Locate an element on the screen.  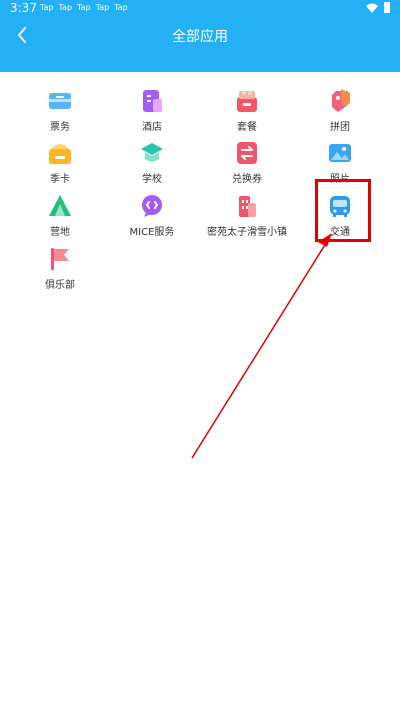
app-label: 酒店 is located at coordinates (152, 127).